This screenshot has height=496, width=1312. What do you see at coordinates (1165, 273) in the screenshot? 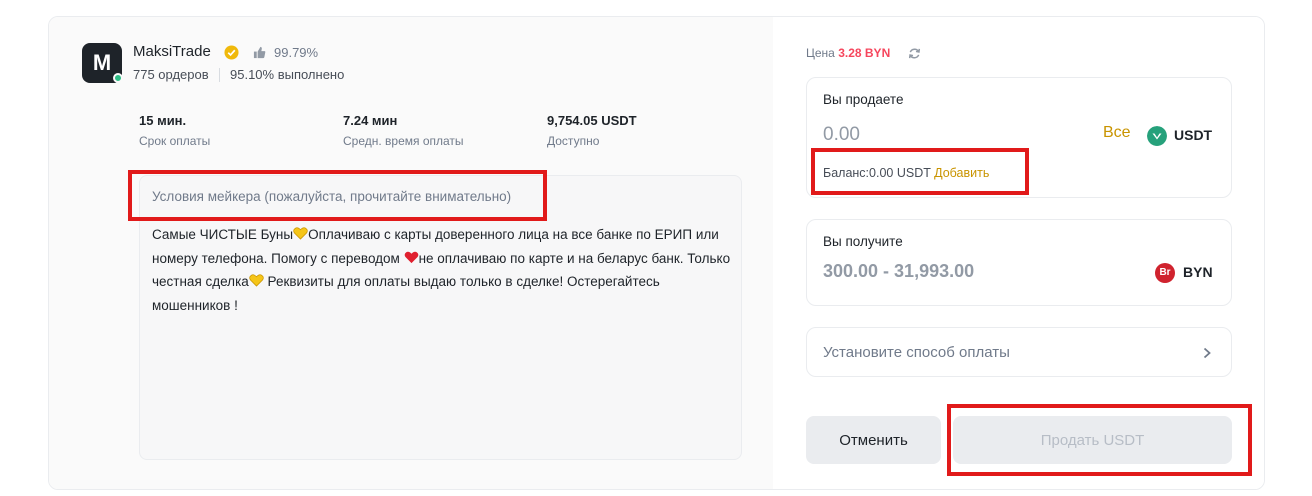
I see `byn-coin-icon: Br` at bounding box center [1165, 273].